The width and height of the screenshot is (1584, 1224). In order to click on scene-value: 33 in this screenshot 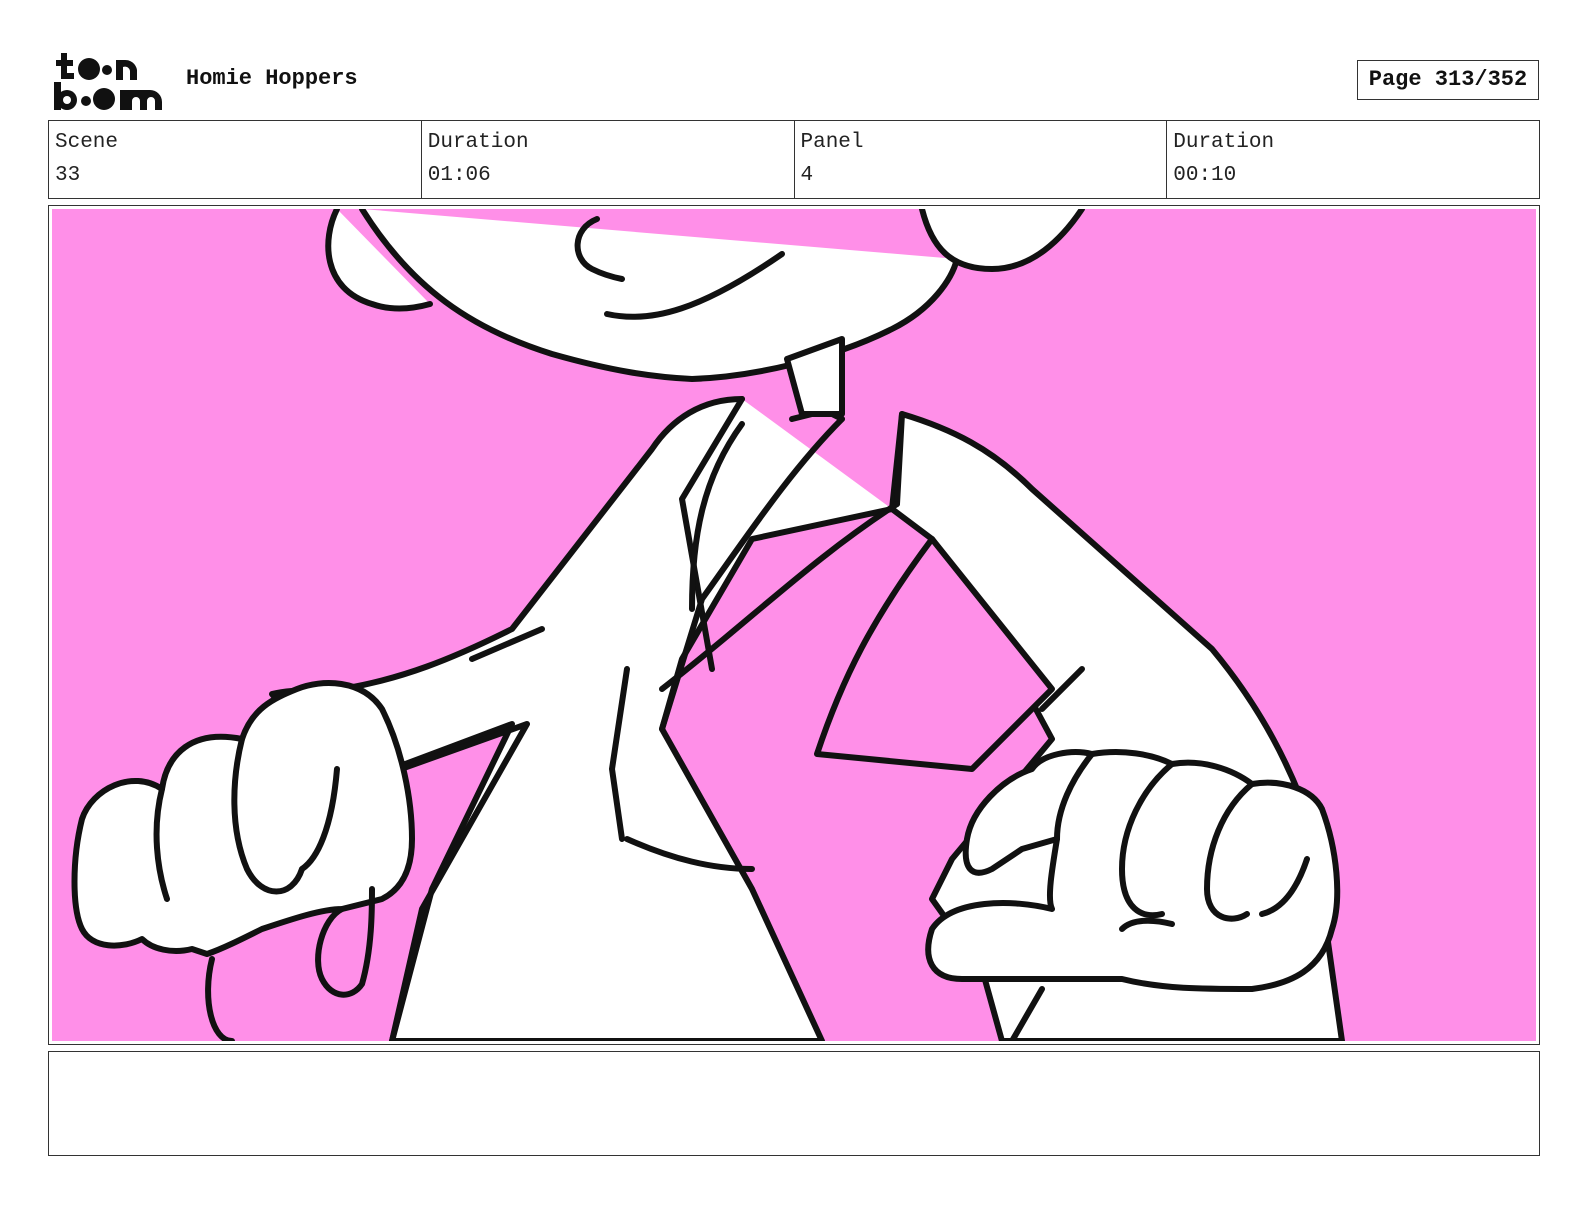, I will do `click(68, 175)`.